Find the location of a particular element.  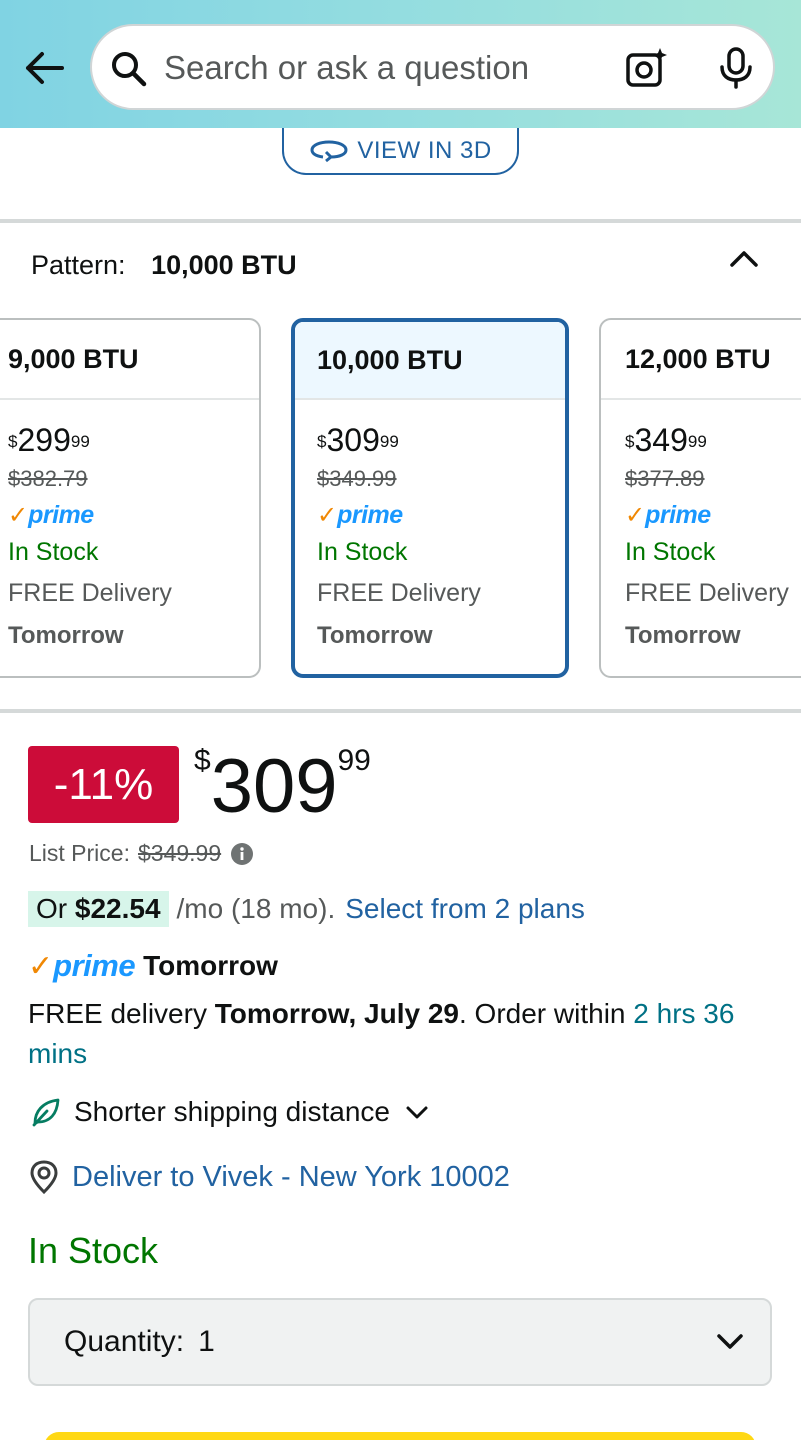

variant-title: 10,000 BTU is located at coordinates (430, 361).